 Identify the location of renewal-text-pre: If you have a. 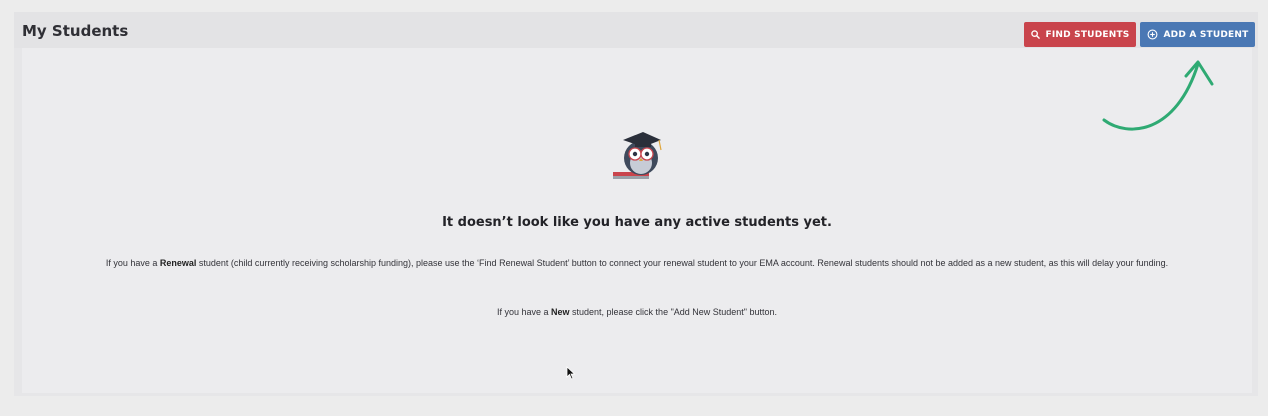
(132, 263).